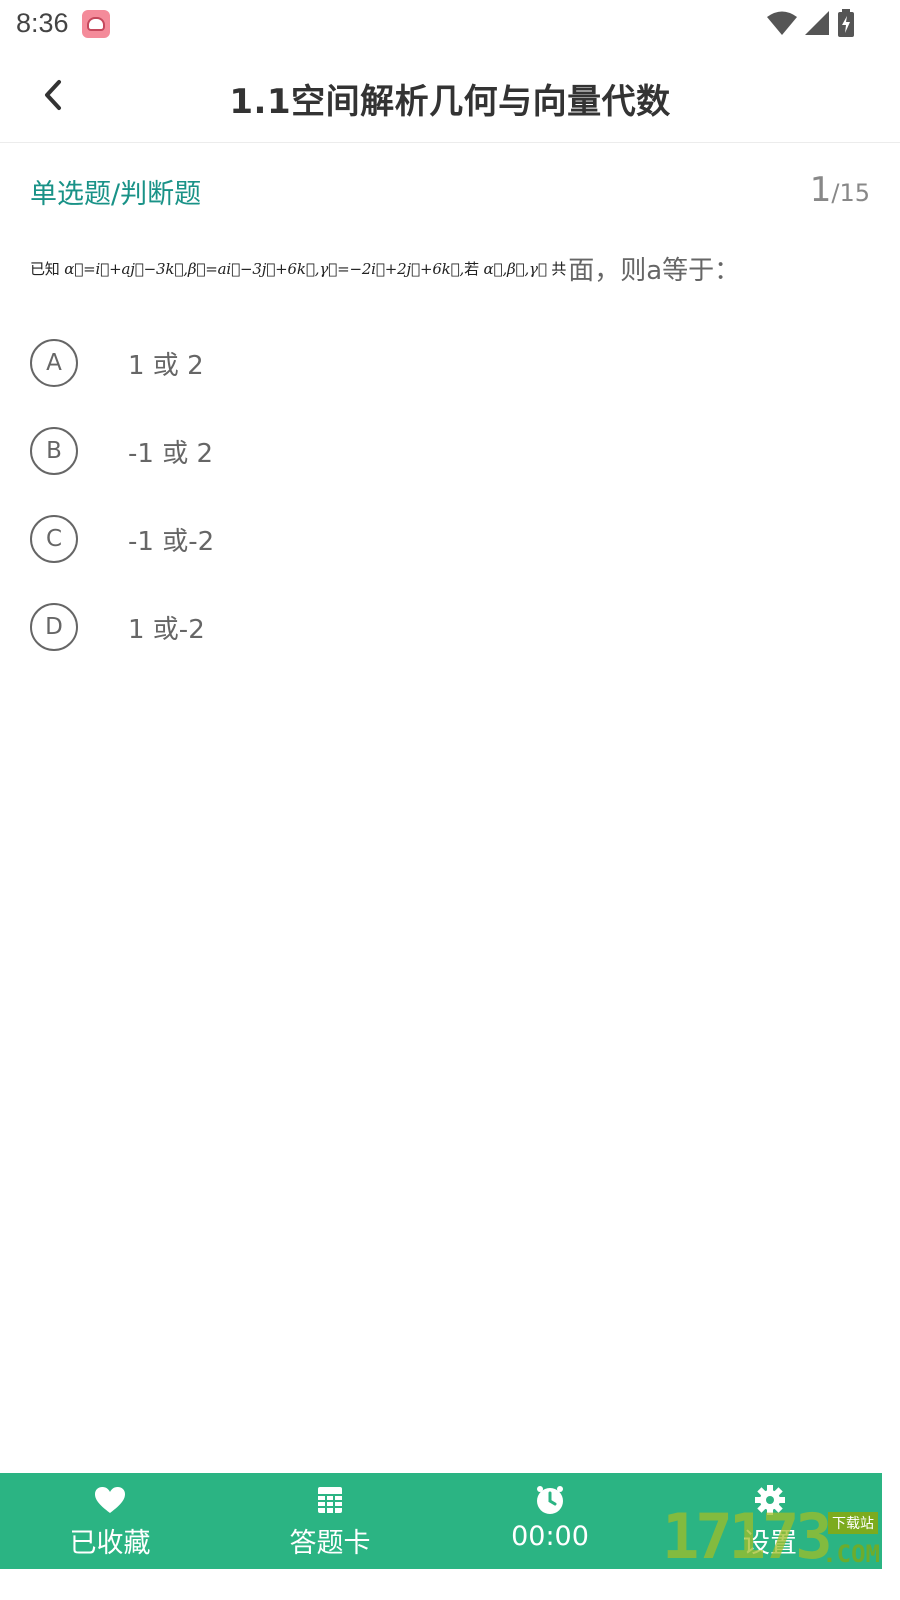  What do you see at coordinates (817, 23) in the screenshot?
I see `cell-signal-icon` at bounding box center [817, 23].